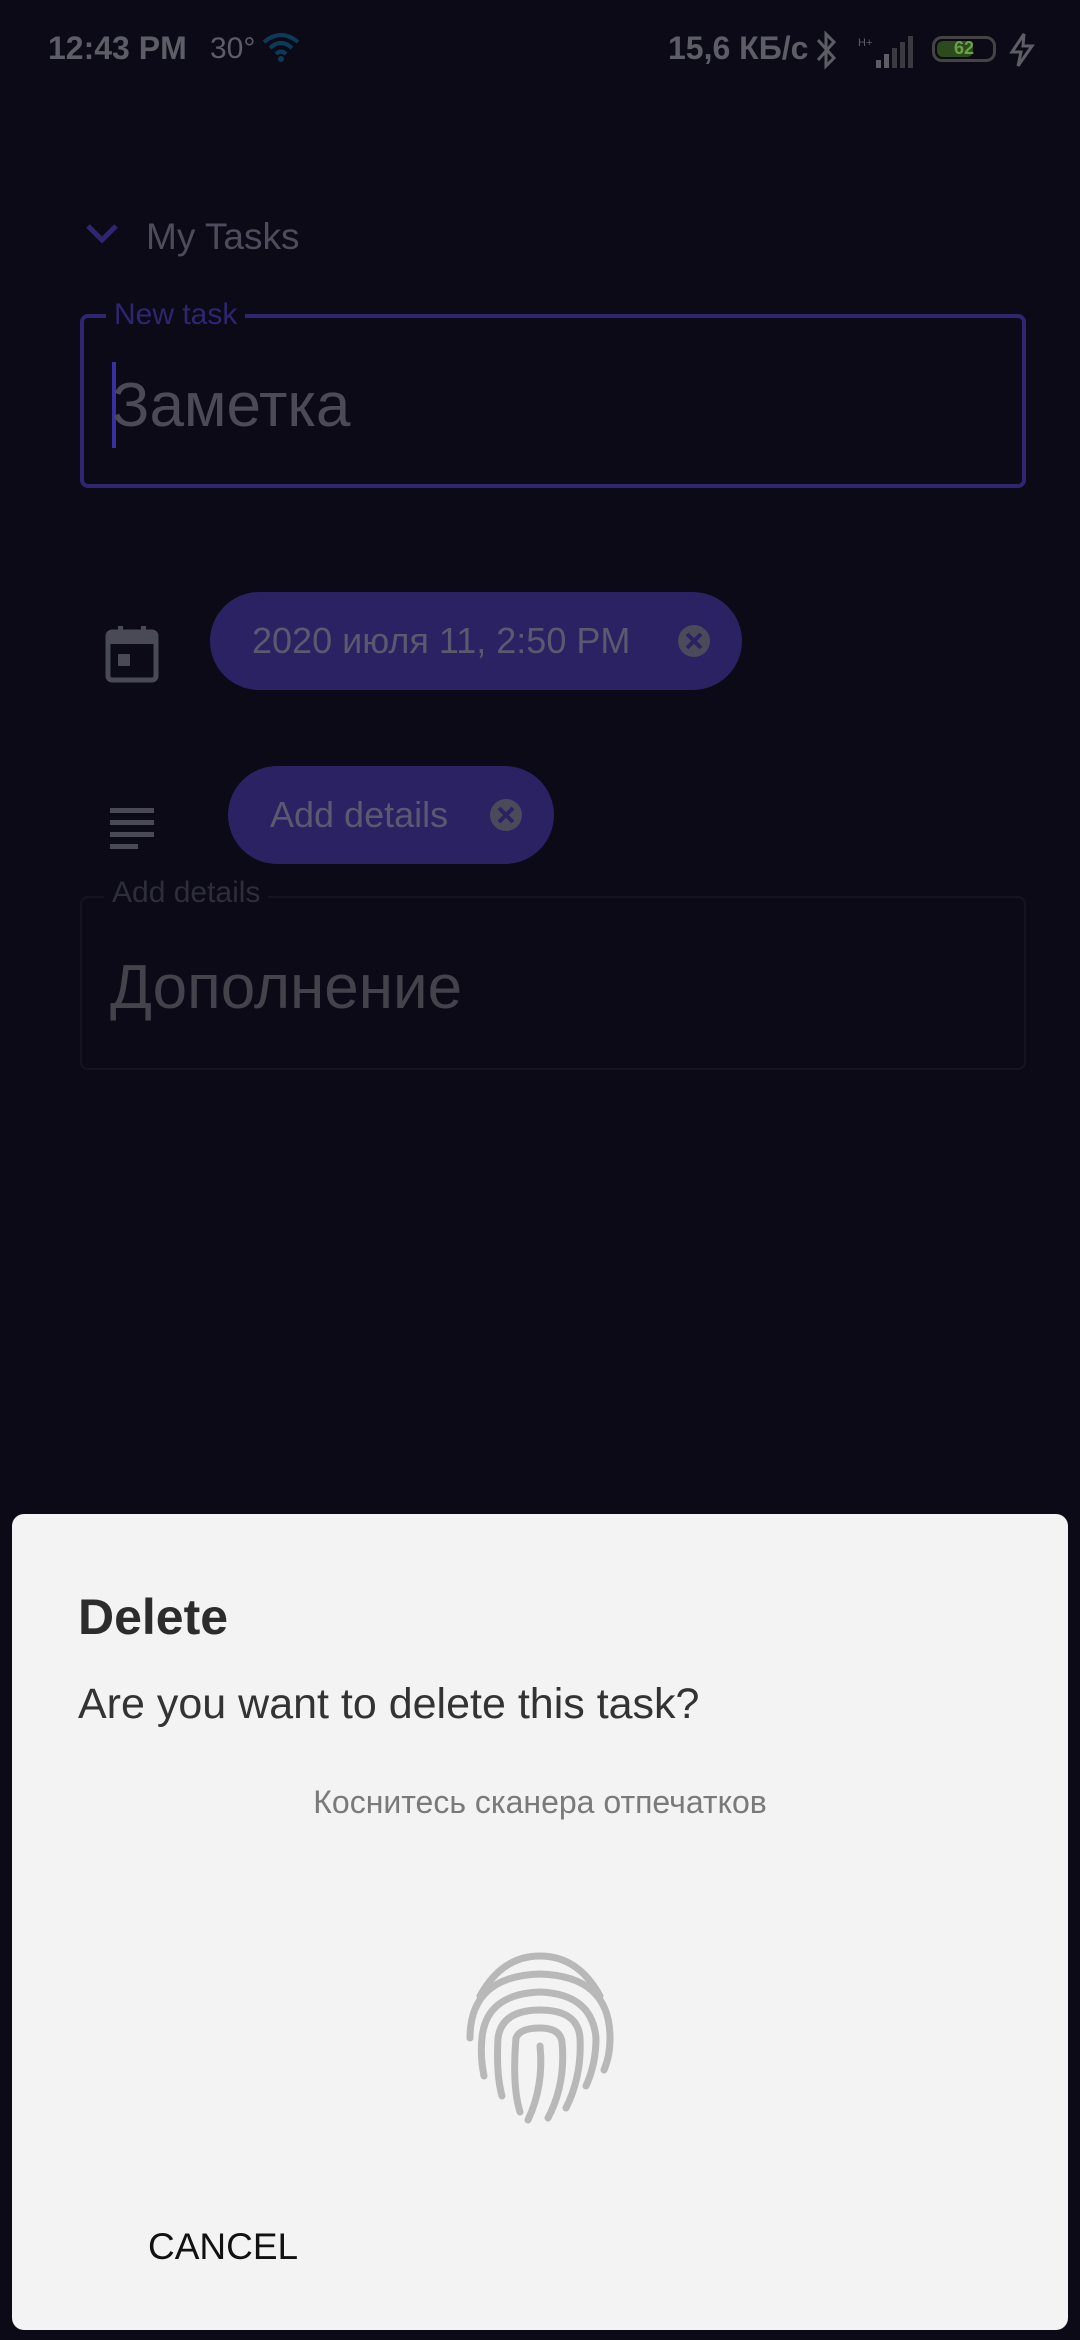 This screenshot has width=1080, height=2340. What do you see at coordinates (540, 52) in the screenshot?
I see `status-bar: 12:43 PM 30° 15,6 КБ/с H+ 62` at bounding box center [540, 52].